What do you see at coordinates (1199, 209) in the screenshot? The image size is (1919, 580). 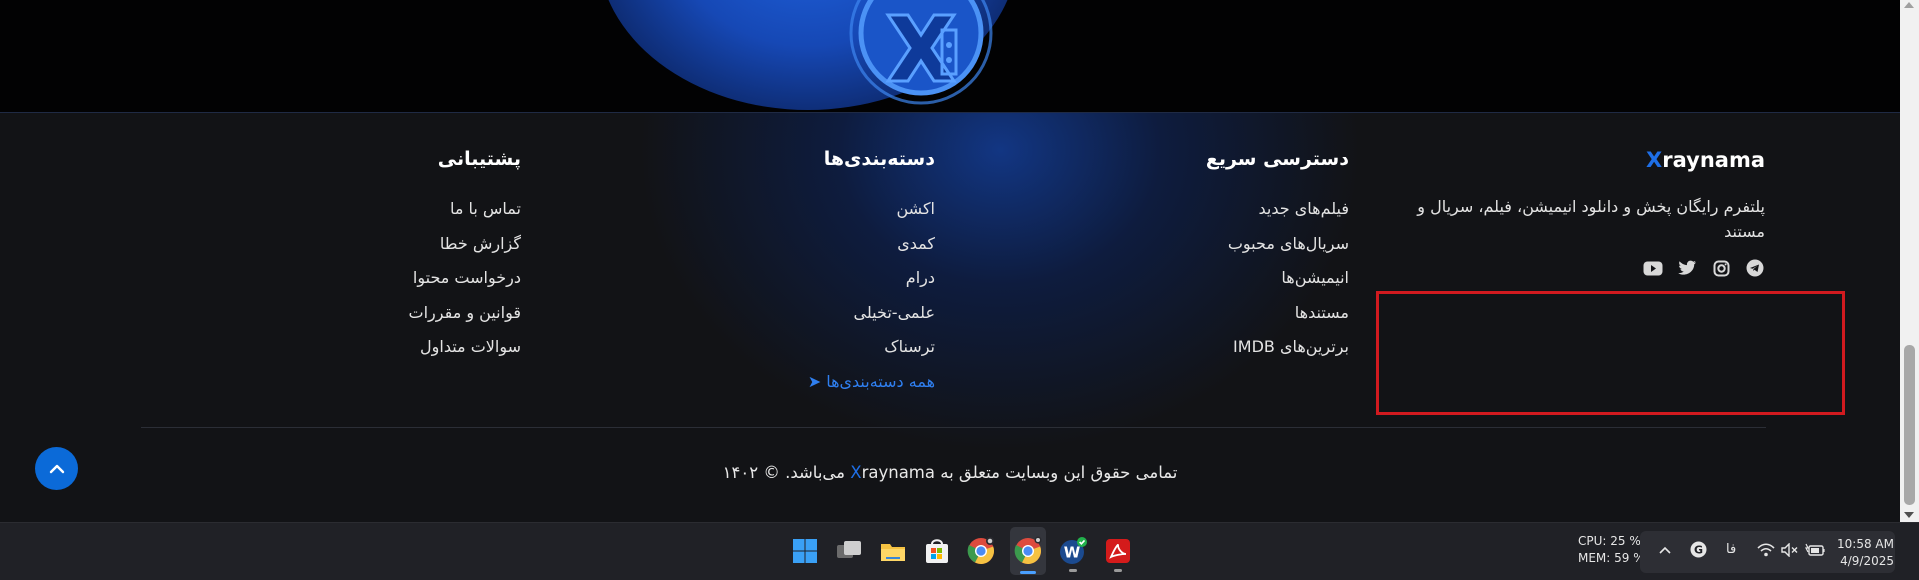 I see `quick-link-new-movies: فیلم‌های جدید` at bounding box center [1199, 209].